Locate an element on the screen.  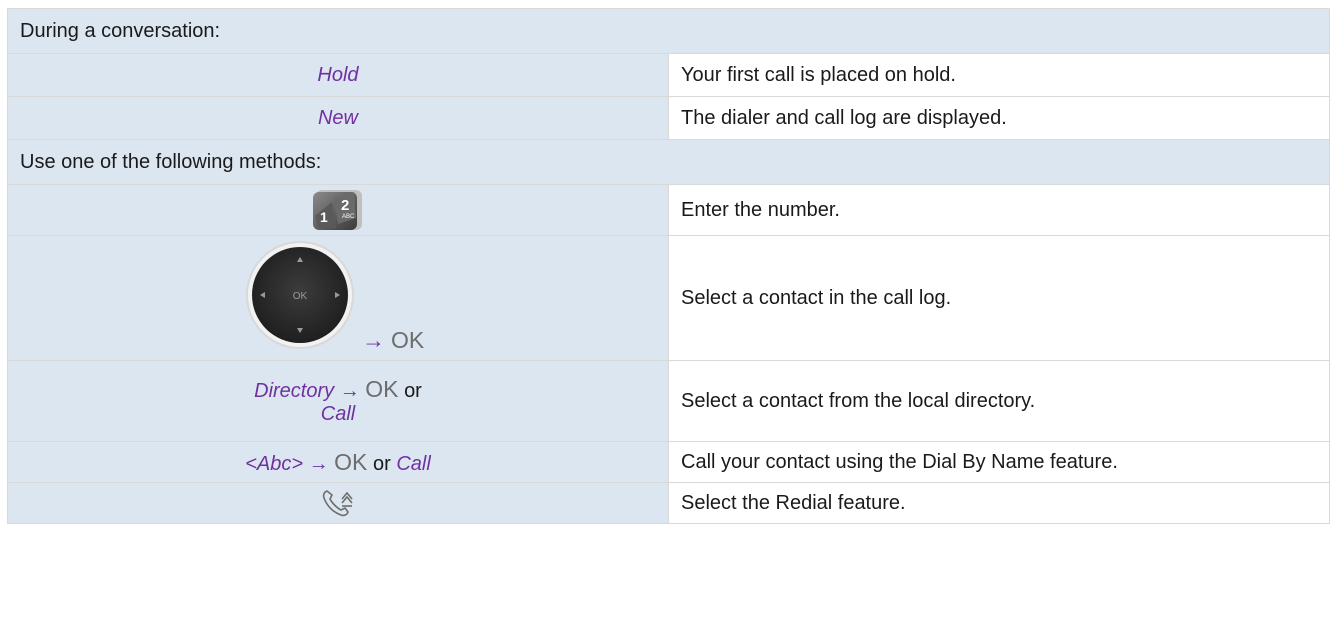
keypad-icon: 1 2 ABC is located at coordinates (337, 210).